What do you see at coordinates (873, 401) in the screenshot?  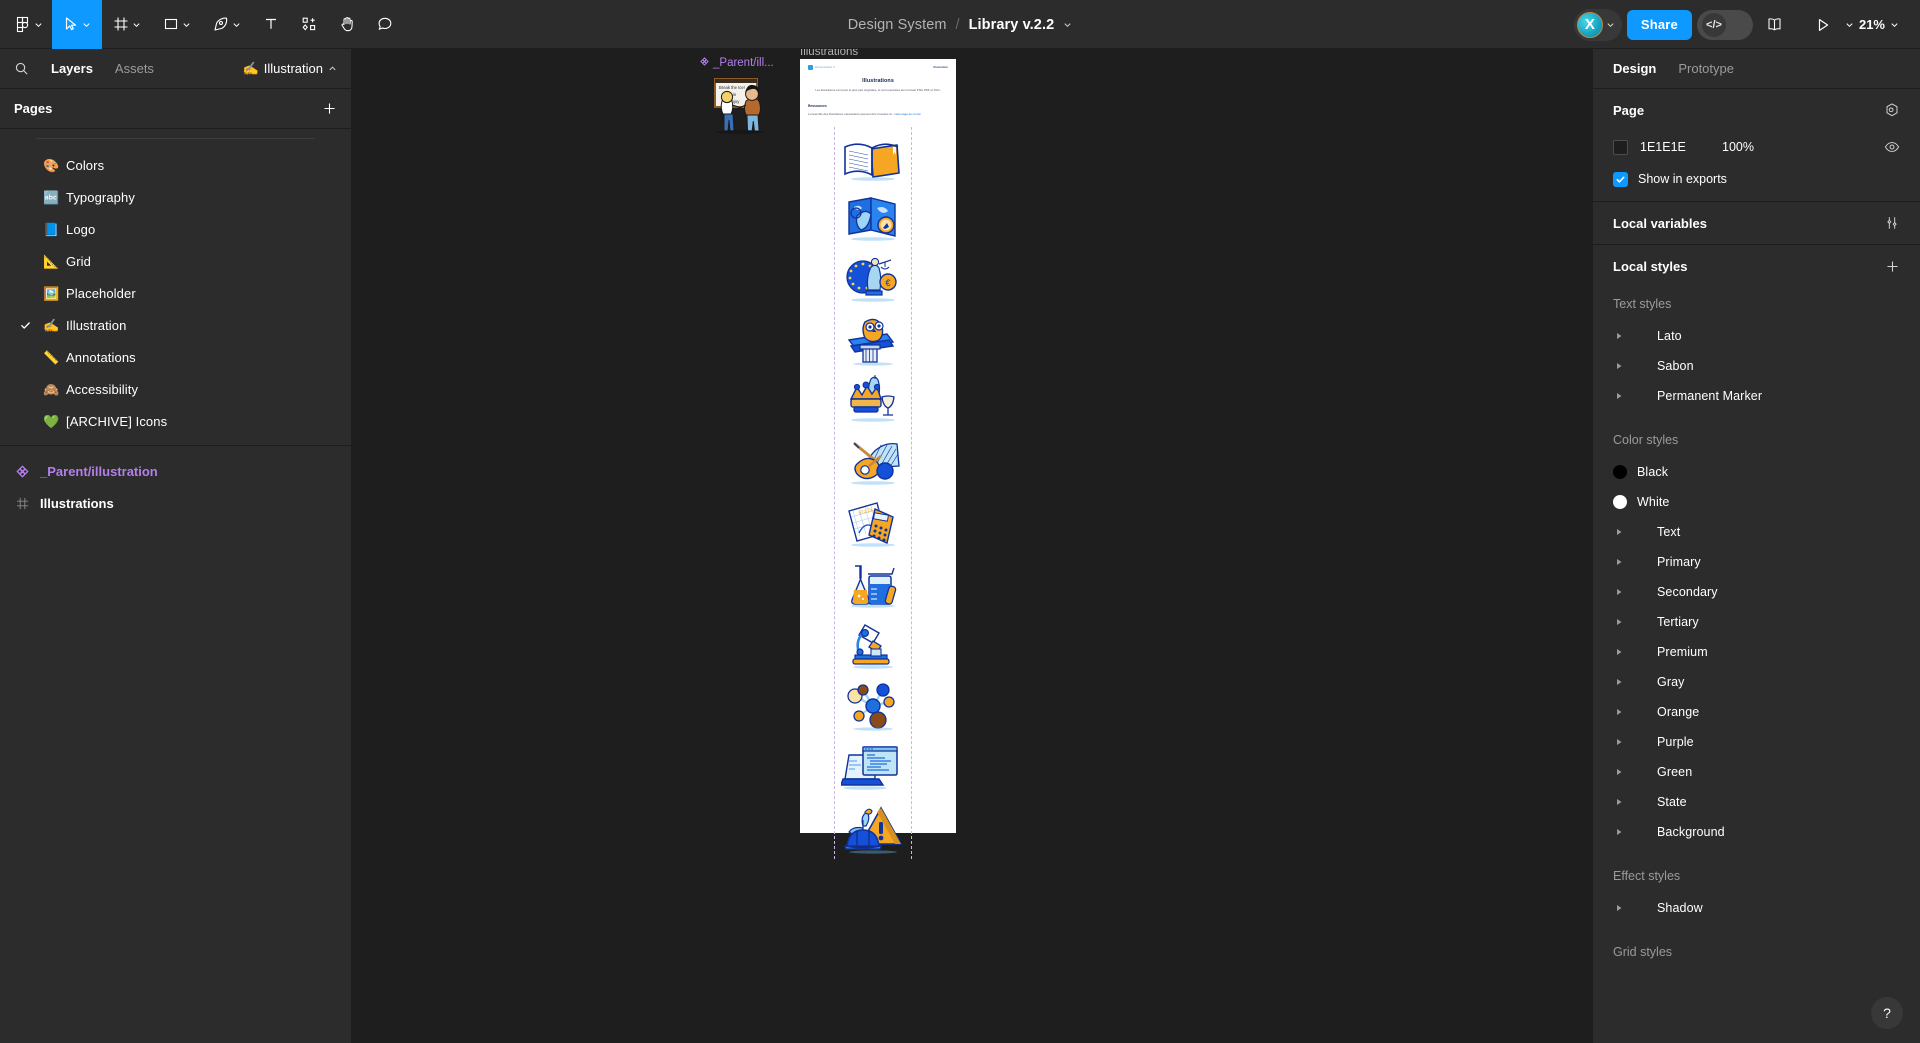 I see `illustration-crown-statue-chalice` at bounding box center [873, 401].